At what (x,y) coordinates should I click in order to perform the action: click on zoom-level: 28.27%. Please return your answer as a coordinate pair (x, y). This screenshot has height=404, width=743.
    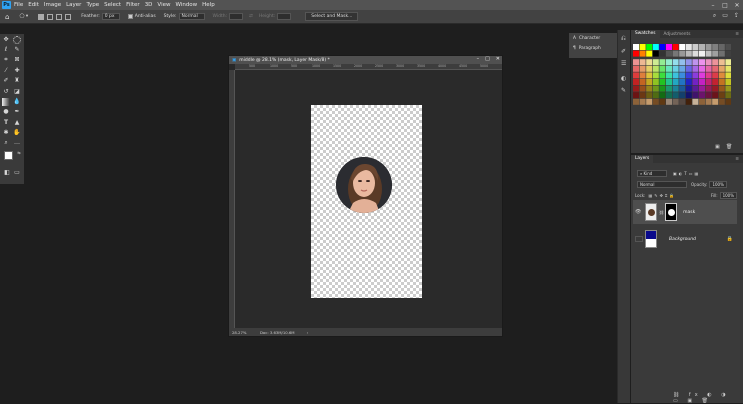
    Looking at the image, I should click on (246, 332).